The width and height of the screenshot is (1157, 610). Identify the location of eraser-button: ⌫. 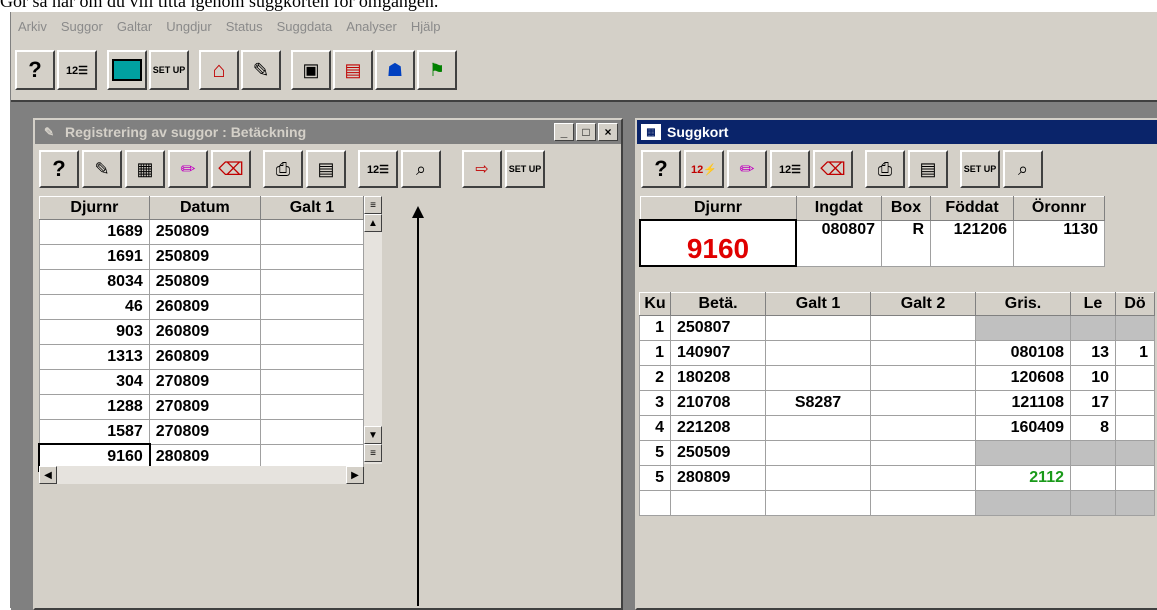
(231, 169).